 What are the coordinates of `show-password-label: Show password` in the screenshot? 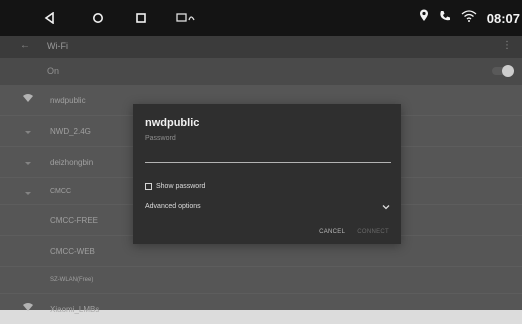 It's located at (181, 186).